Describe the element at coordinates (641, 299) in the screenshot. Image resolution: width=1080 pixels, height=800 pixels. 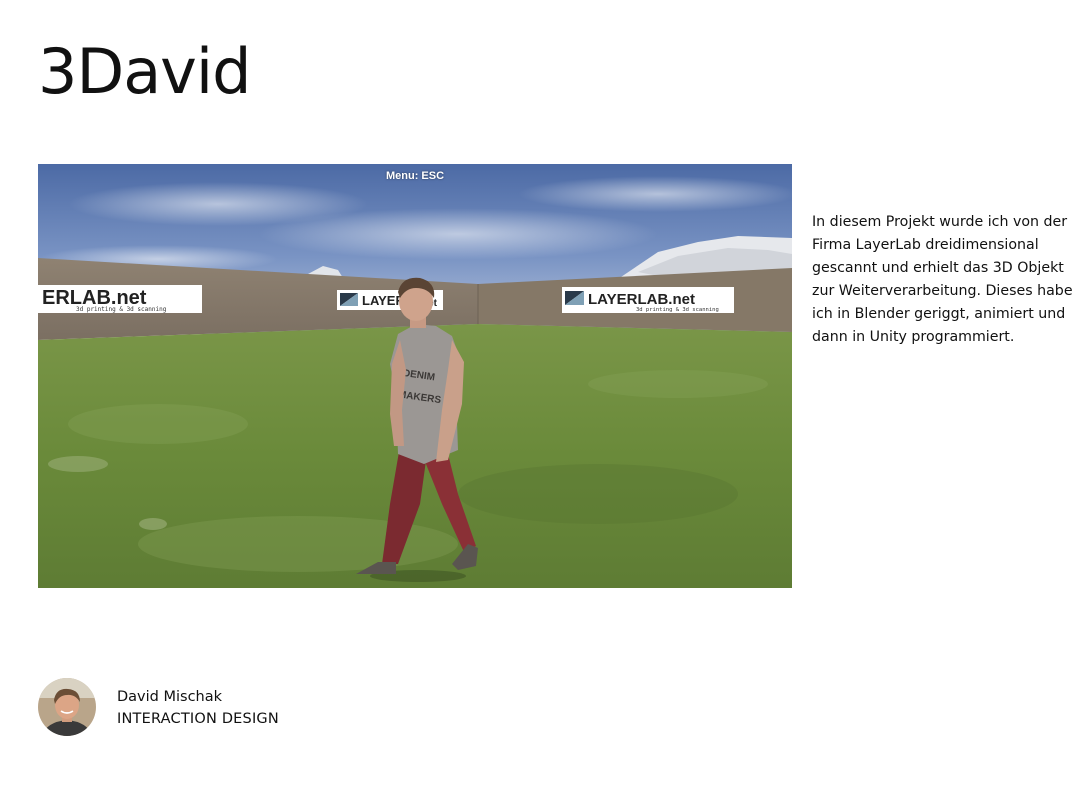
I see `banner-right-text: LAYERLAB.net` at that location.